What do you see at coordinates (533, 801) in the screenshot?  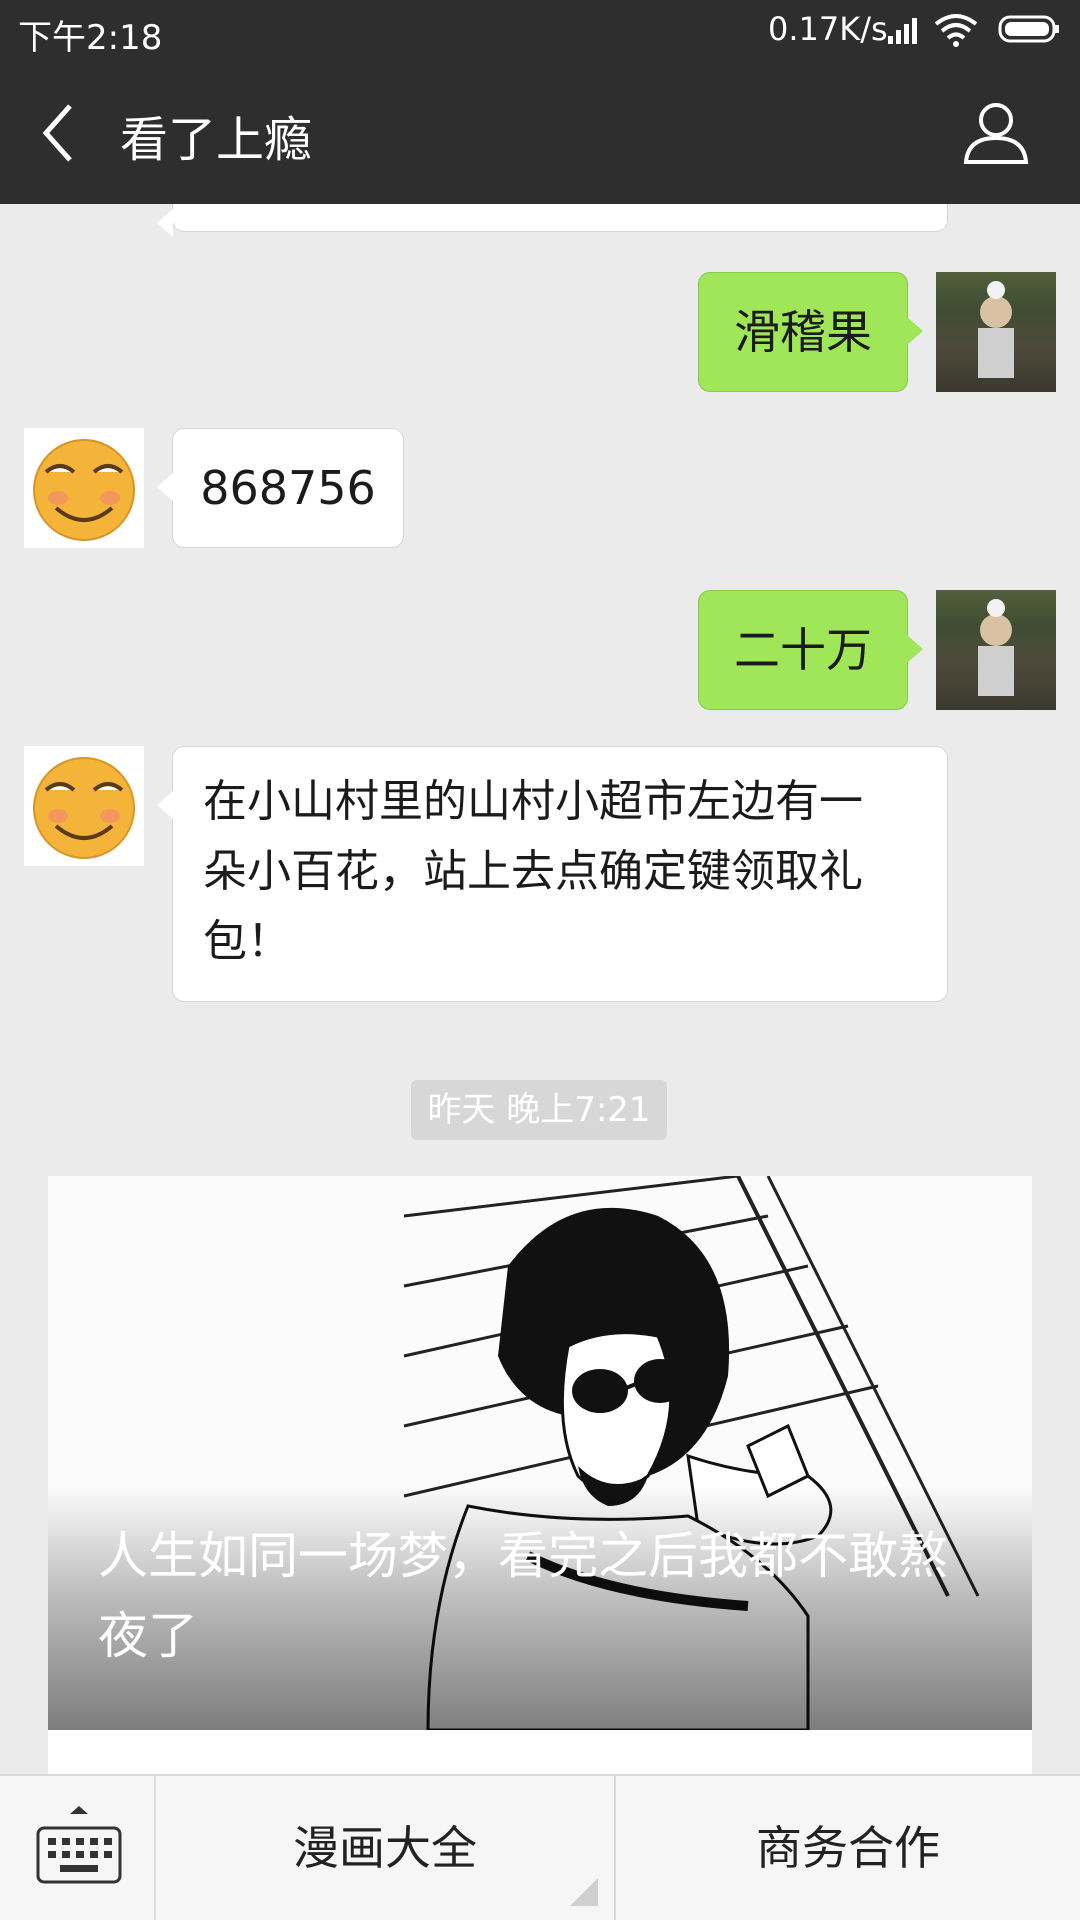 I see `message-text-line: 在小山村里的山村小超市左边有一` at bounding box center [533, 801].